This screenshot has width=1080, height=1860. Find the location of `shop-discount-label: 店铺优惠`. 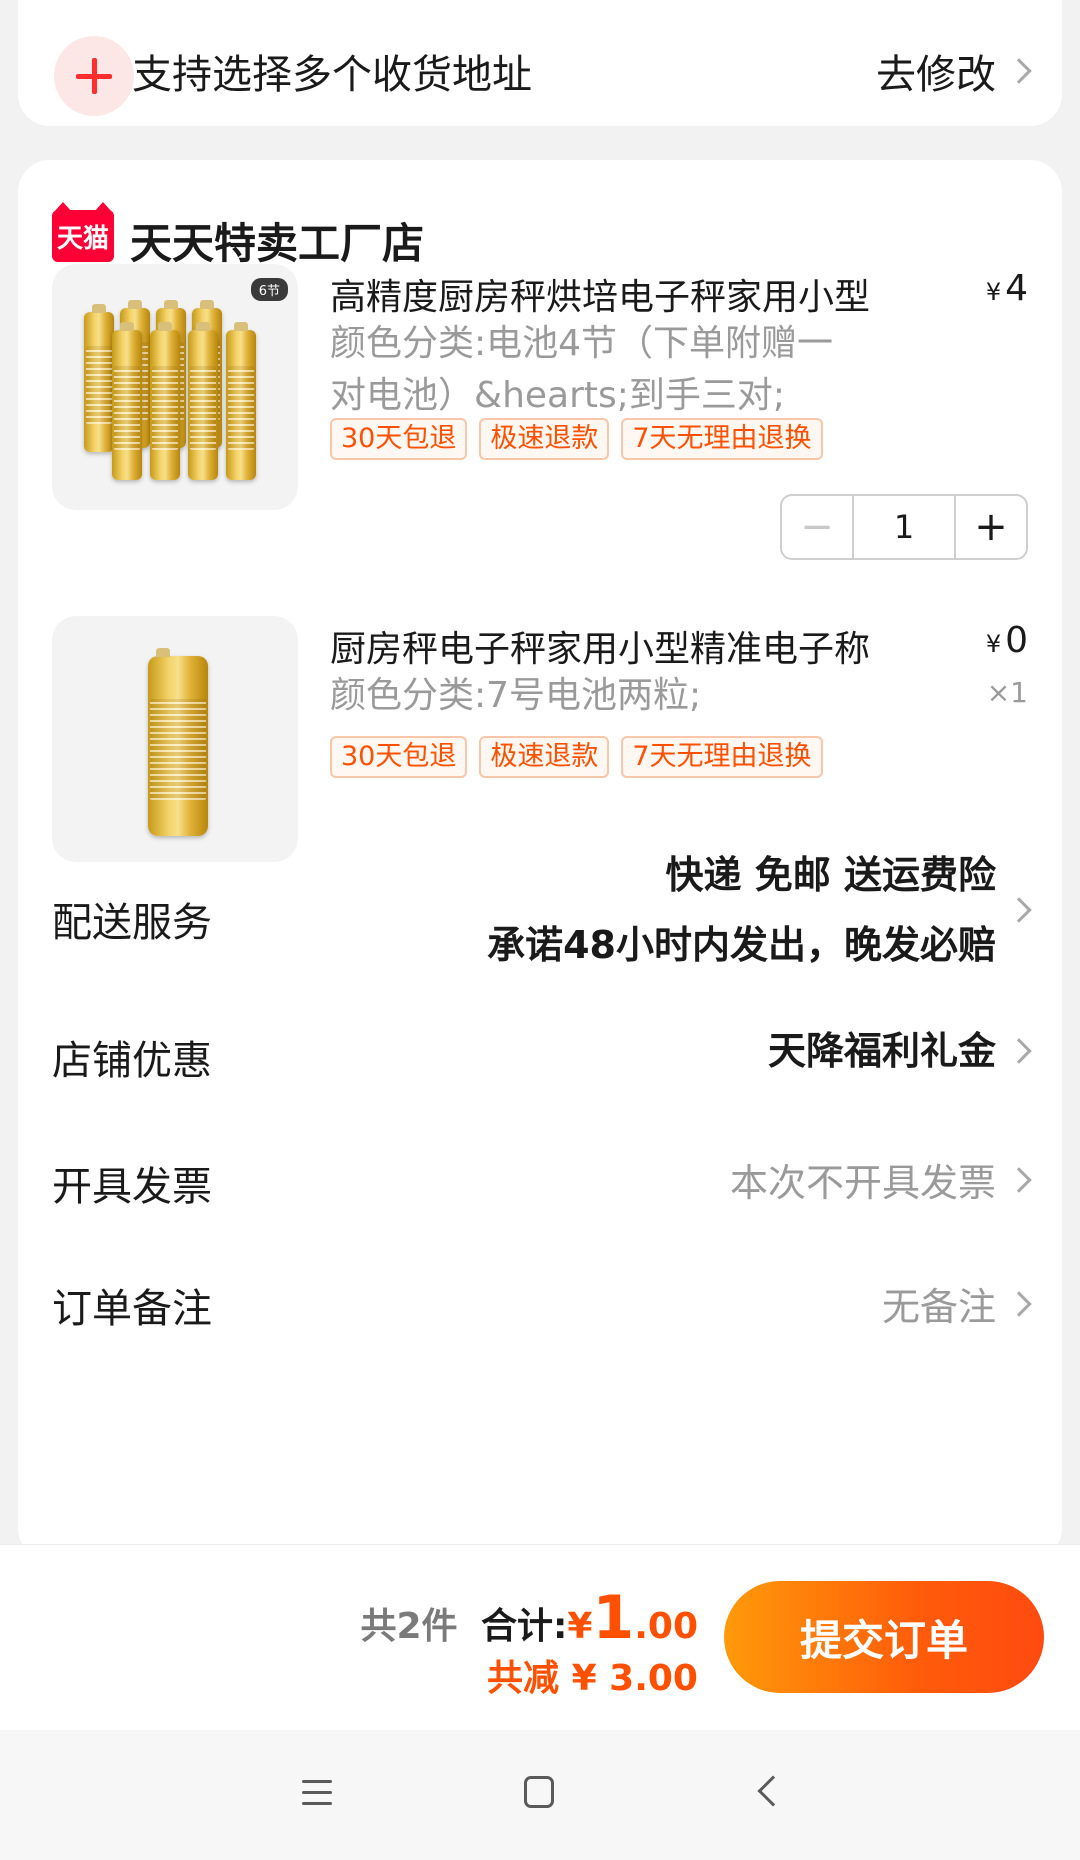

shop-discount-label: 店铺优惠 is located at coordinates (132, 1061).